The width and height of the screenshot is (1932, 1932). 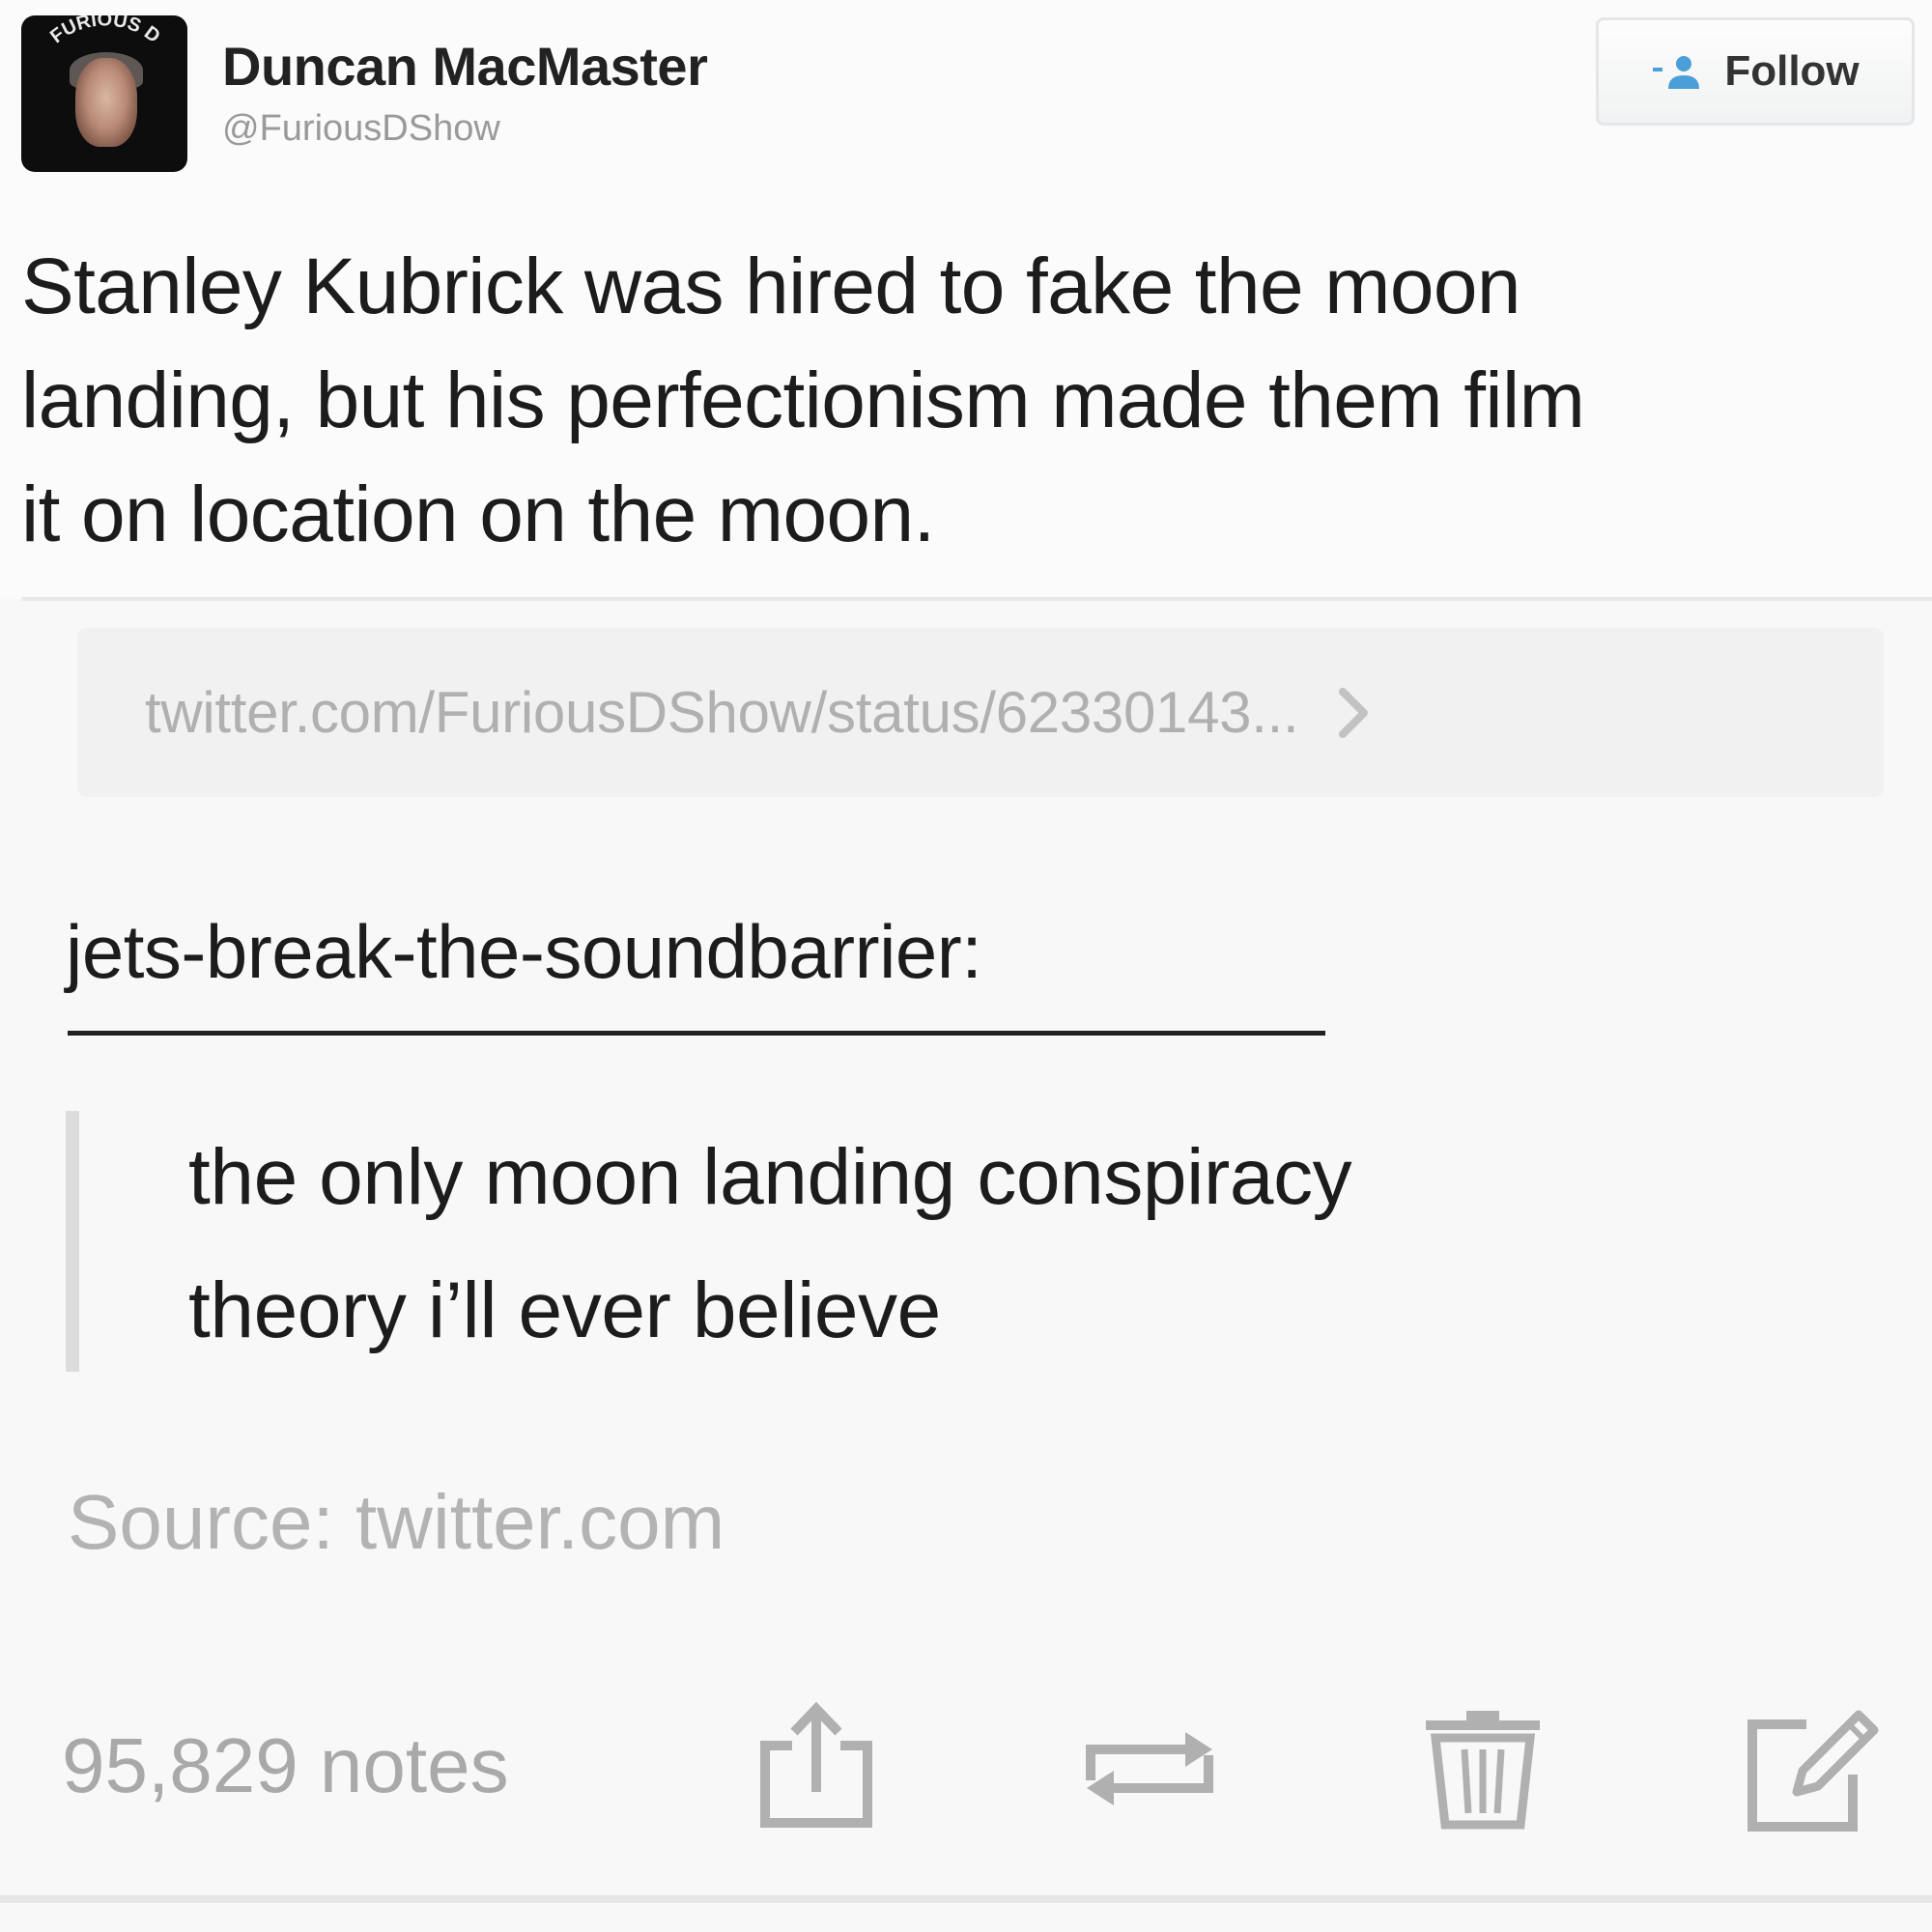 What do you see at coordinates (816, 1767) in the screenshot?
I see `share-icon` at bounding box center [816, 1767].